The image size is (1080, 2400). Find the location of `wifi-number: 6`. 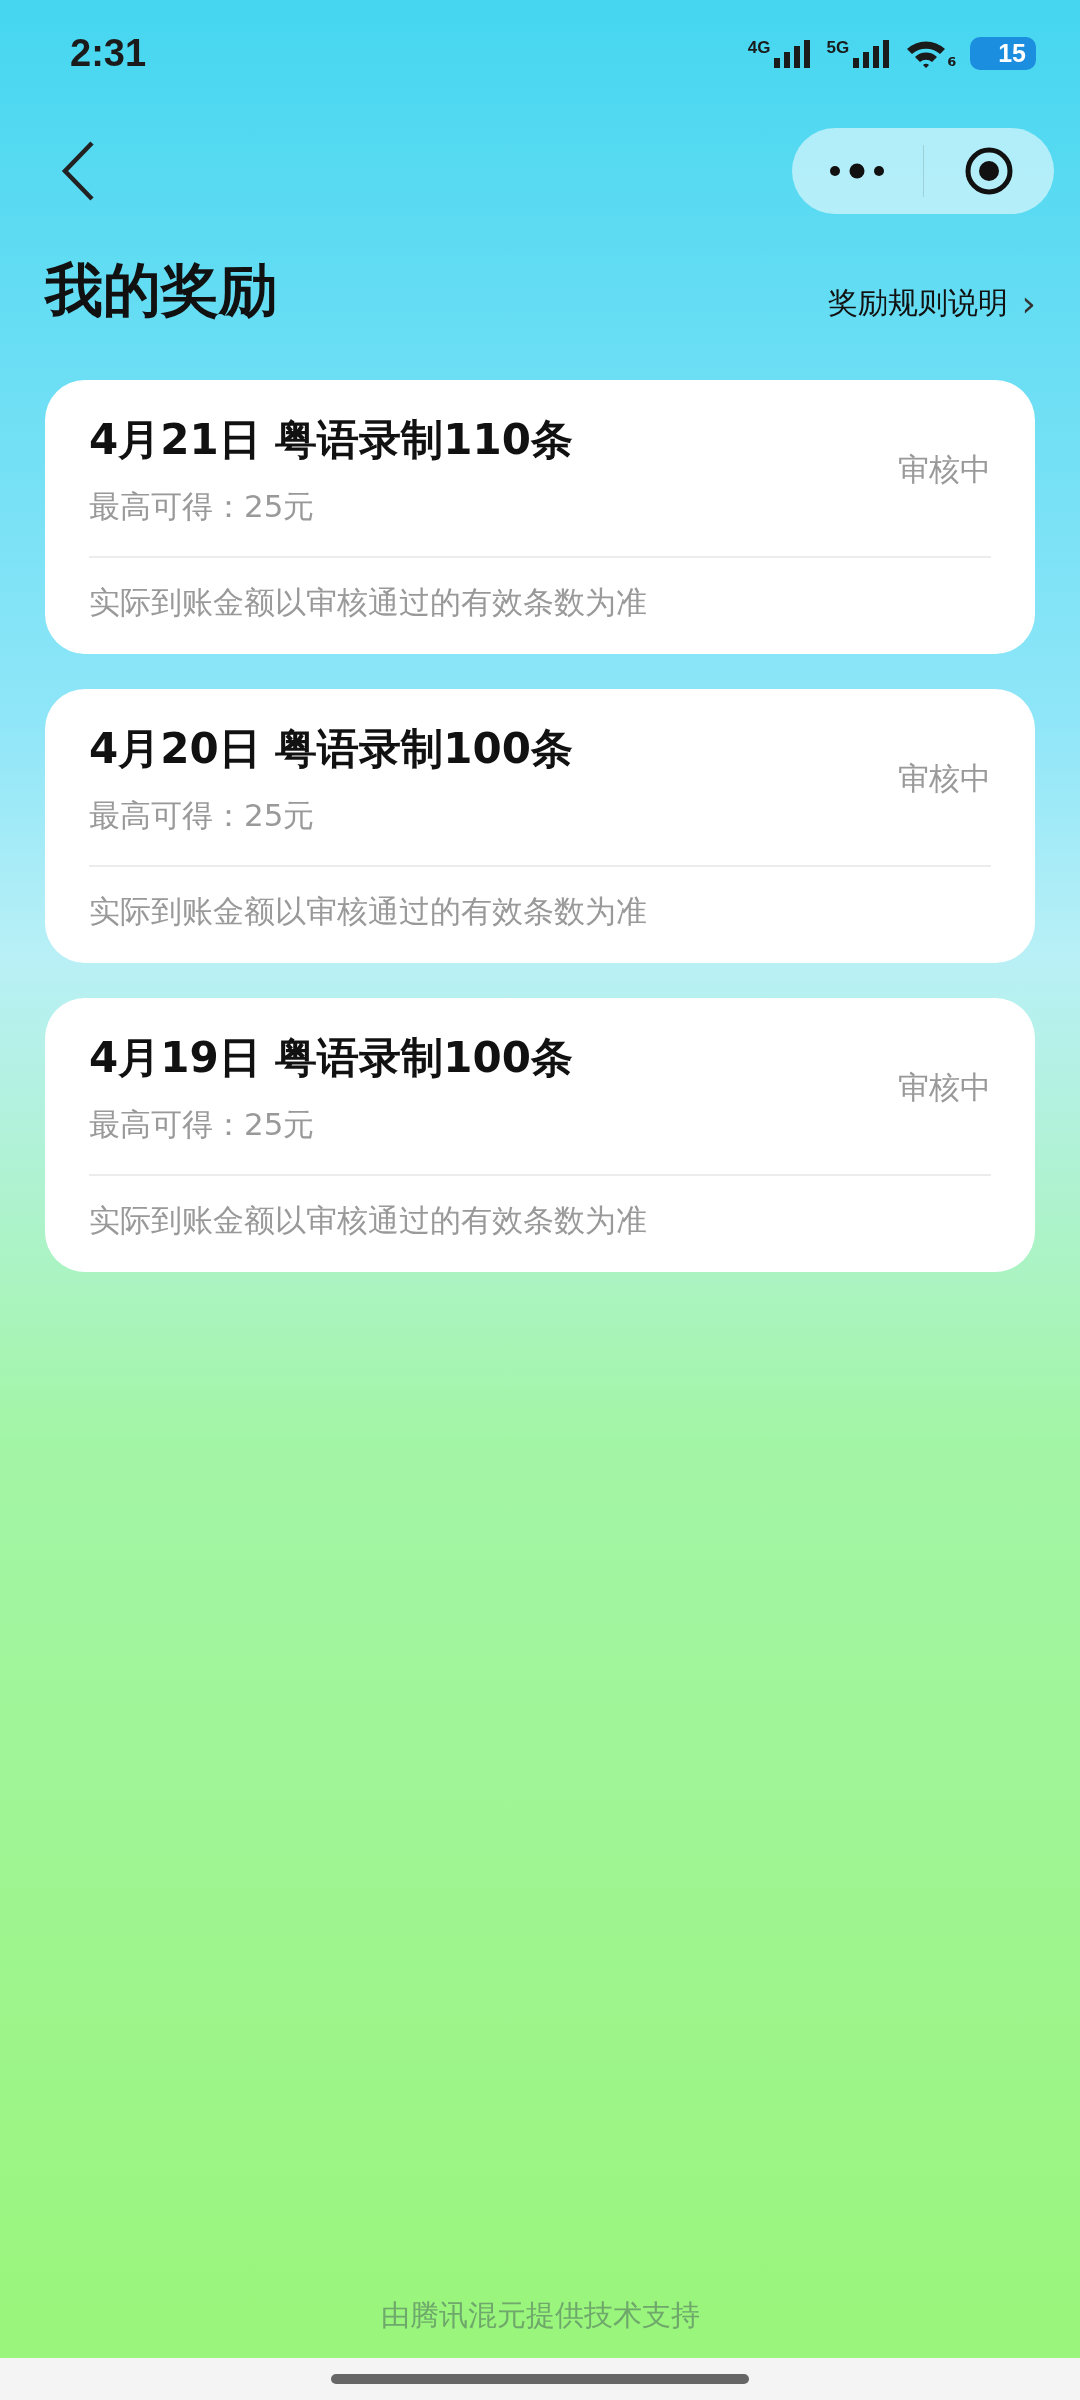

wifi-number: 6 is located at coordinates (952, 61).